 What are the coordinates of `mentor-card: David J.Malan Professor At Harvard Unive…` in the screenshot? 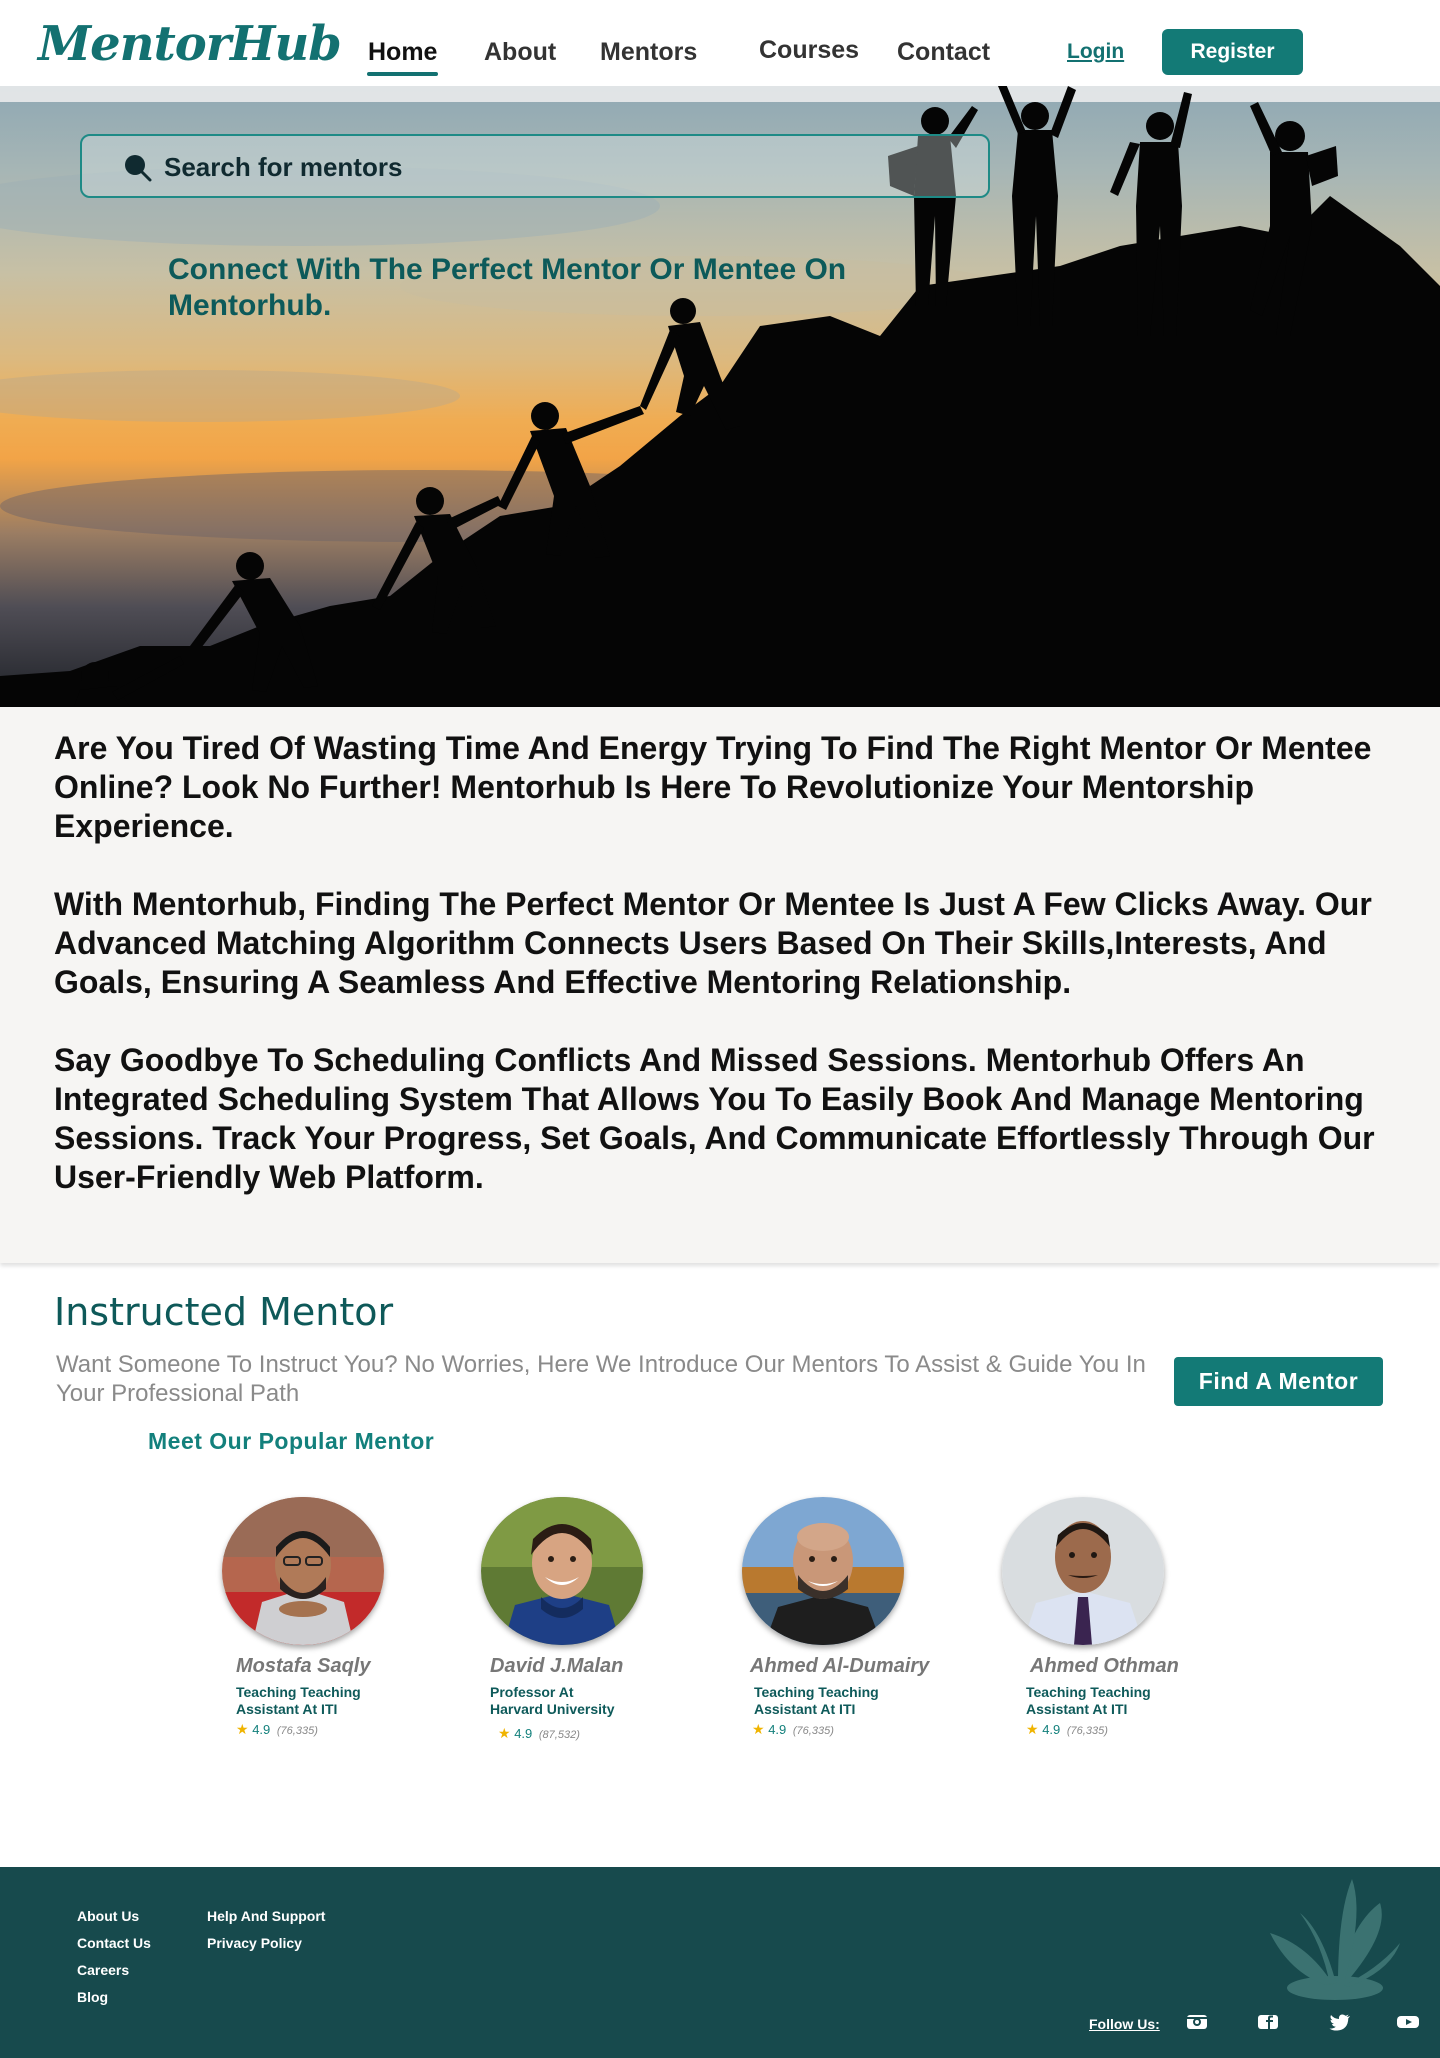 It's located at (595, 1627).